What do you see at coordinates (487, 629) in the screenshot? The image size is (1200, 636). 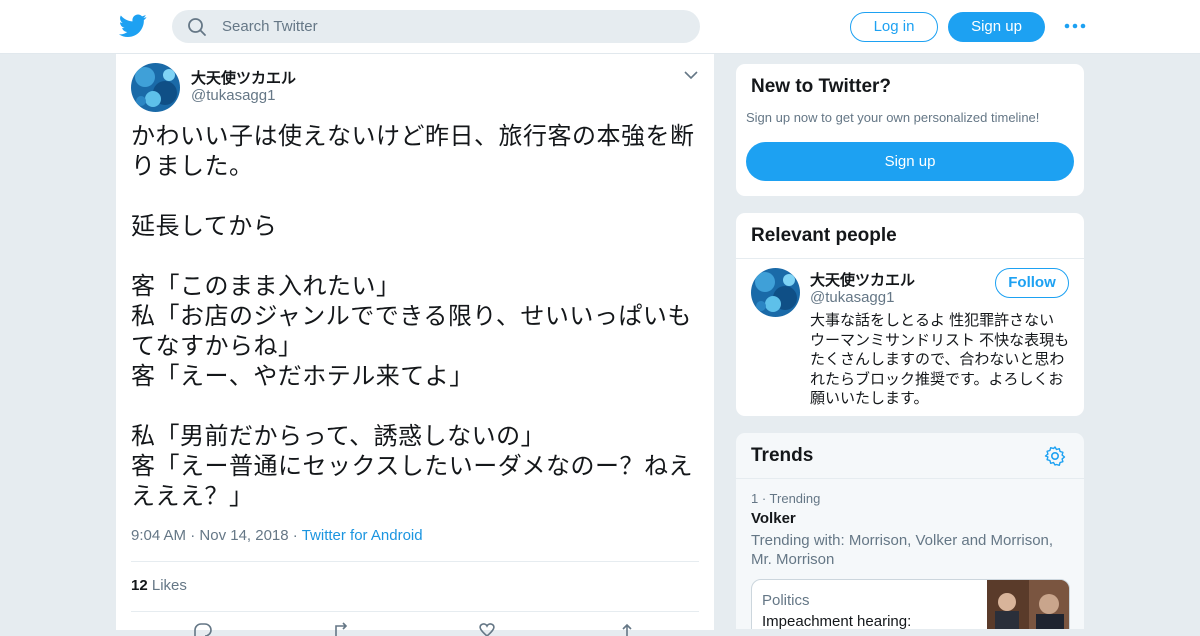 I see `heart-icon` at bounding box center [487, 629].